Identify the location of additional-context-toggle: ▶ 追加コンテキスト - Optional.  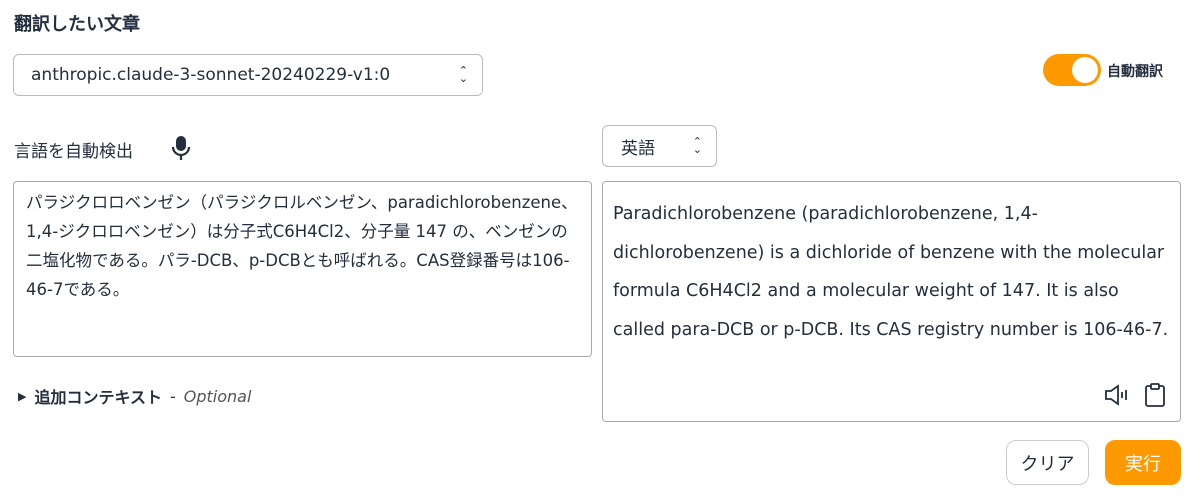
(134, 396).